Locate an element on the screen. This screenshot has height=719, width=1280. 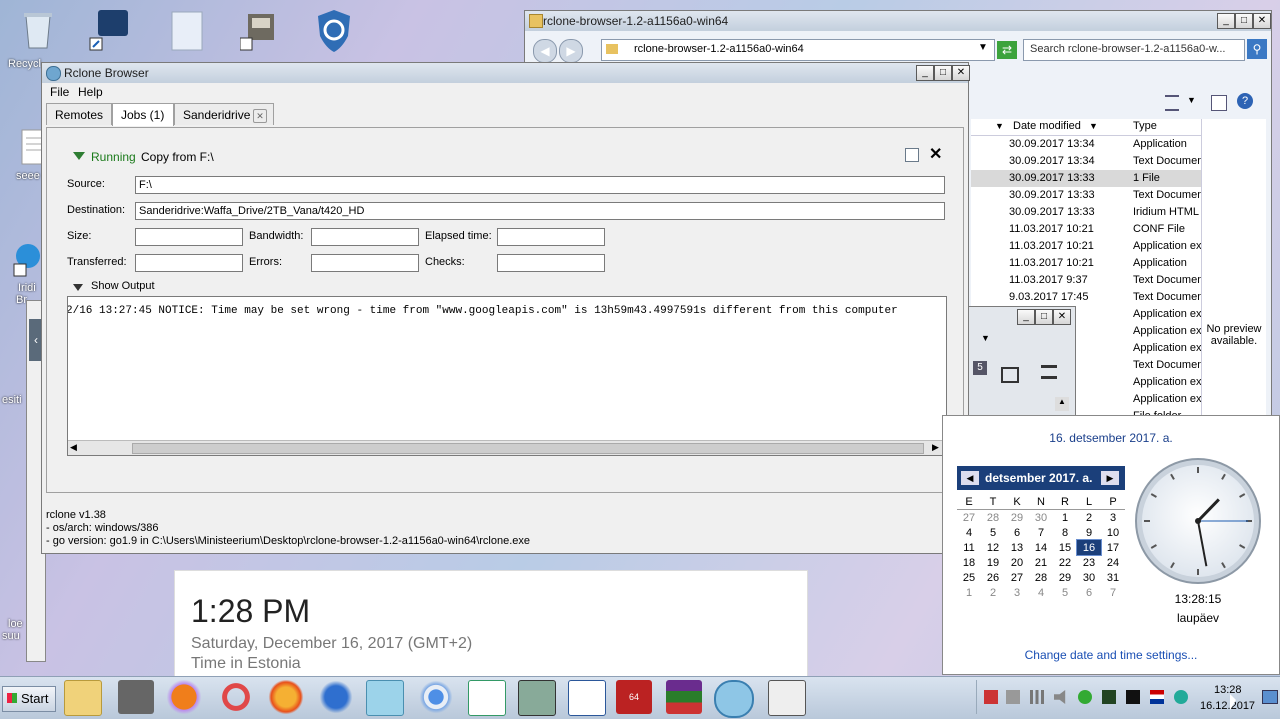
calendar-day: 27 is located at coordinates (1017, 577).